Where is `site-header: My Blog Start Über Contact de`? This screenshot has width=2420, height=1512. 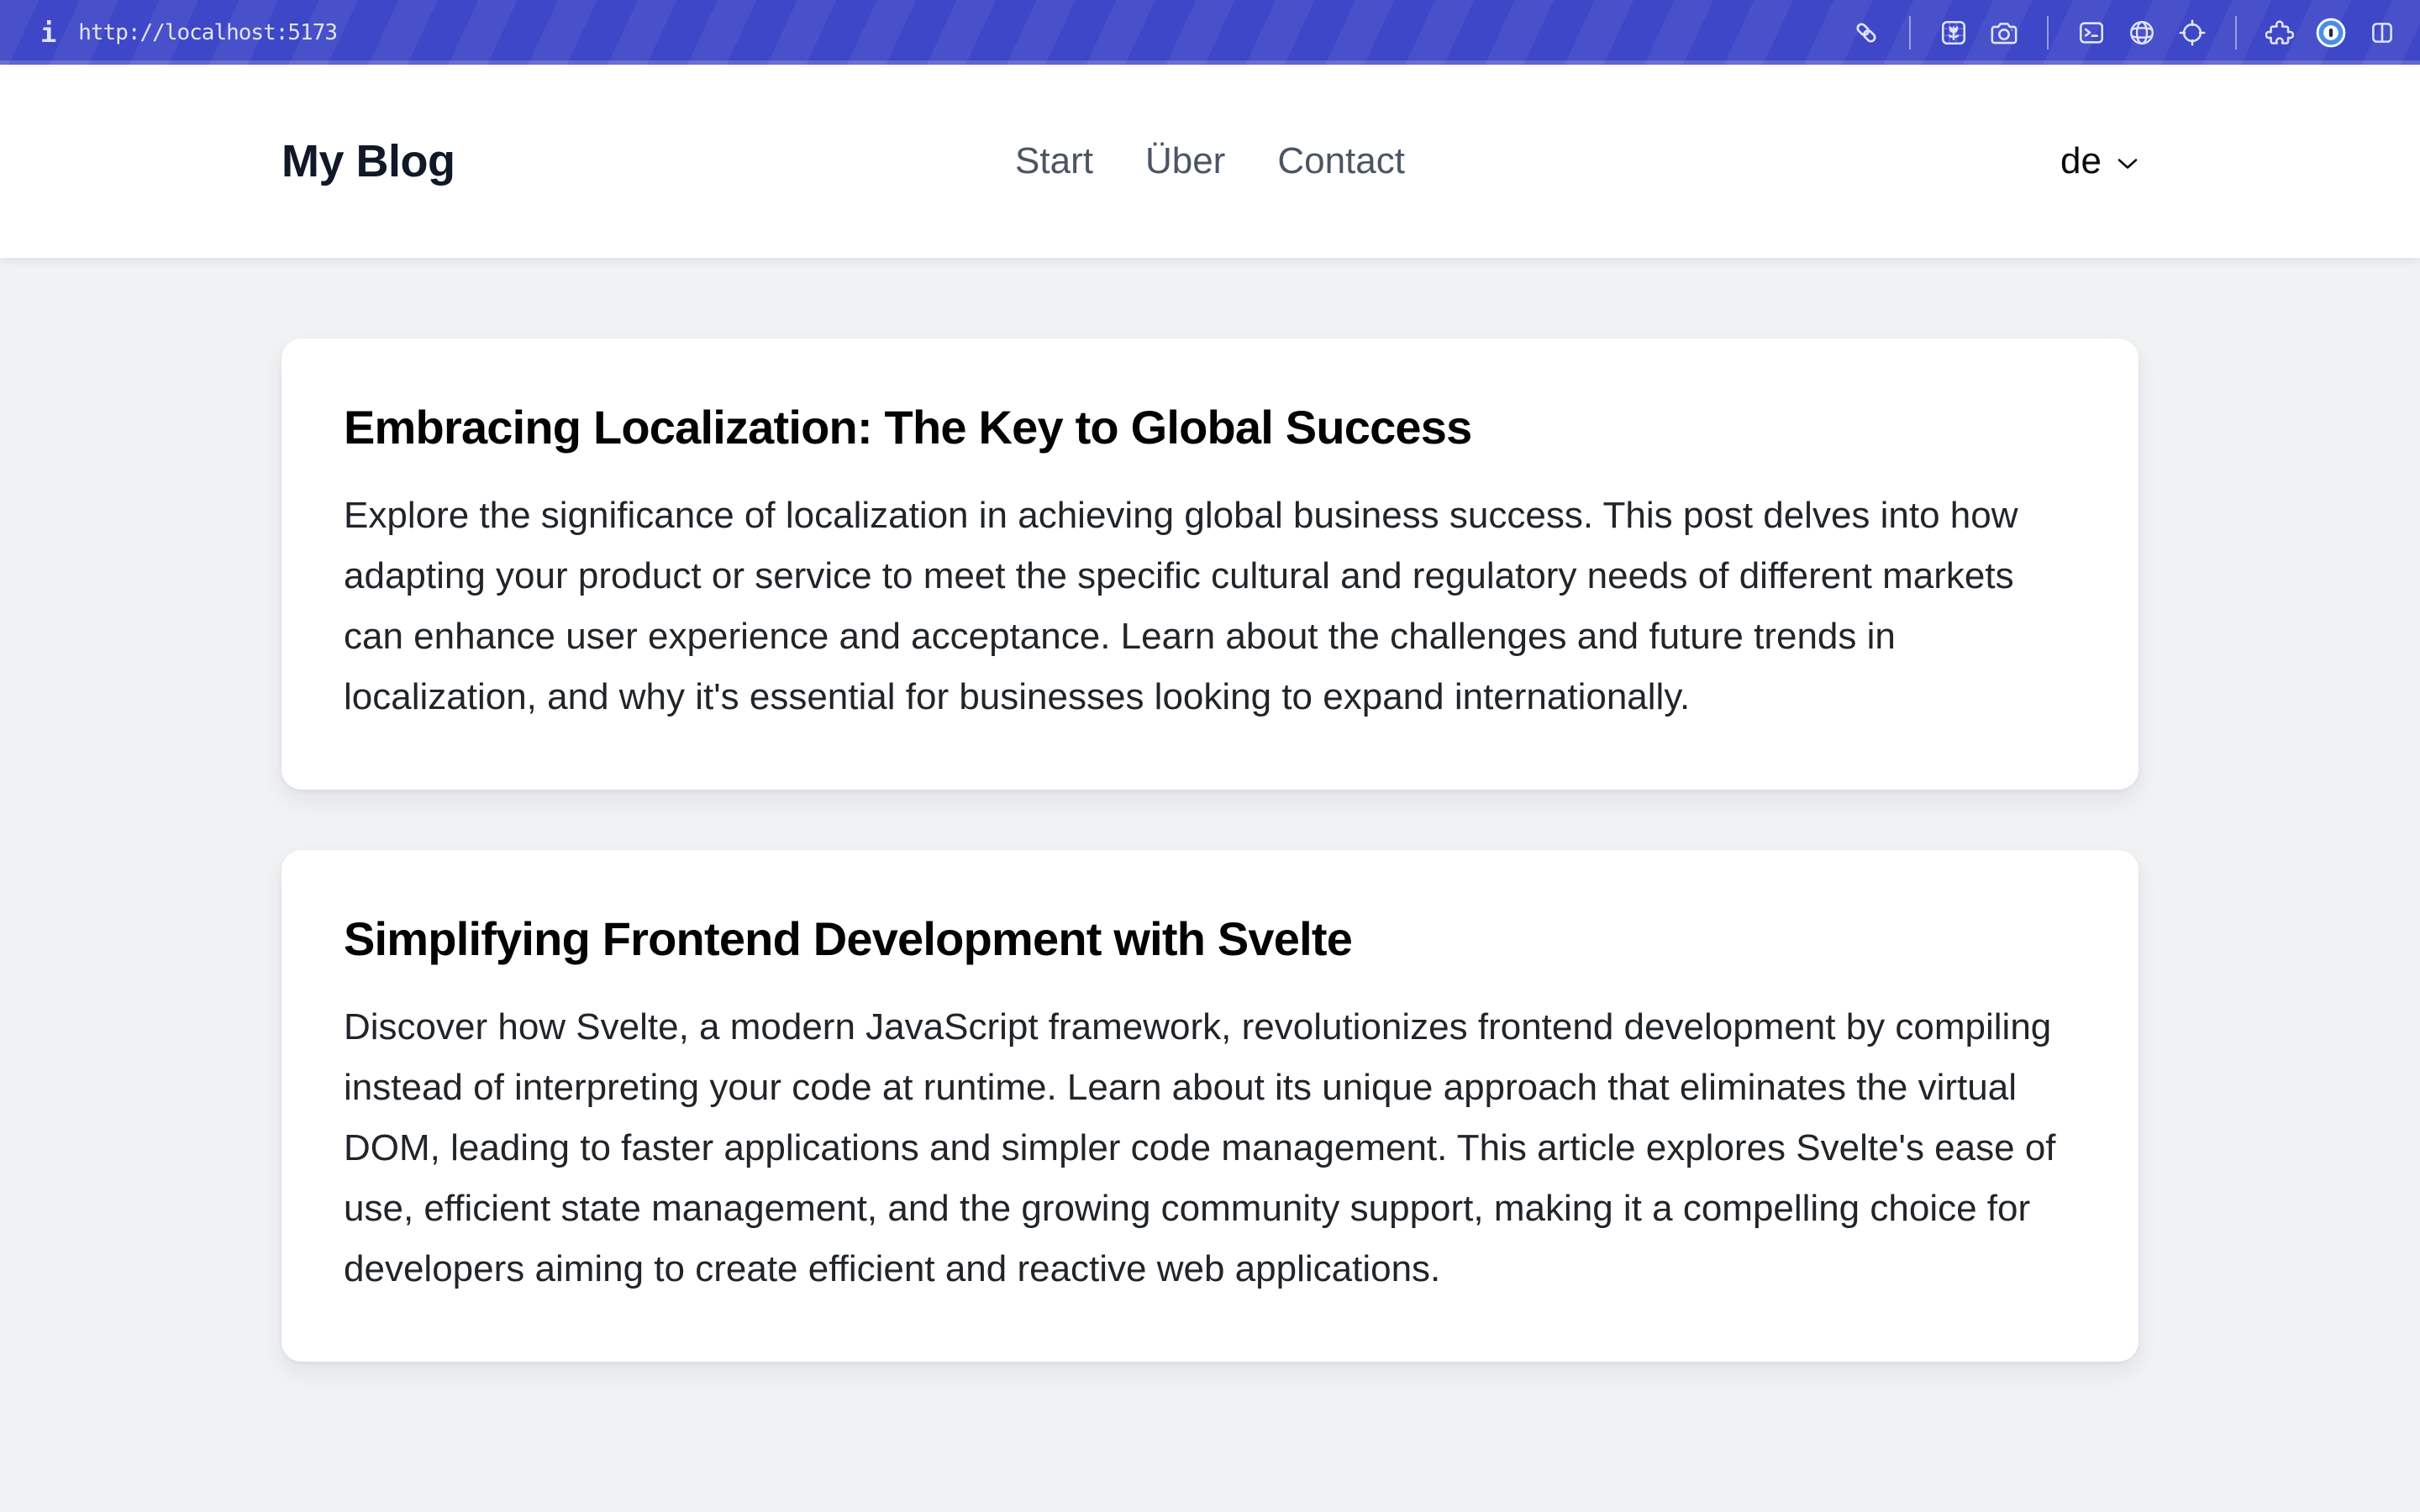 site-header: My Blog Start Über Contact de is located at coordinates (1210, 161).